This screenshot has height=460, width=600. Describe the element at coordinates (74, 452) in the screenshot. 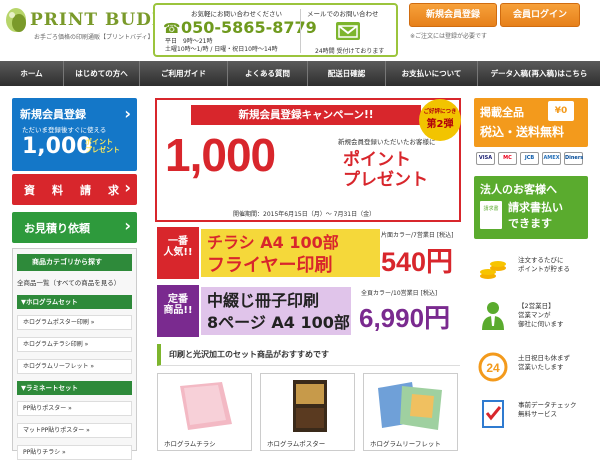

I see `category-item: PP貼りチラシ »` at that location.